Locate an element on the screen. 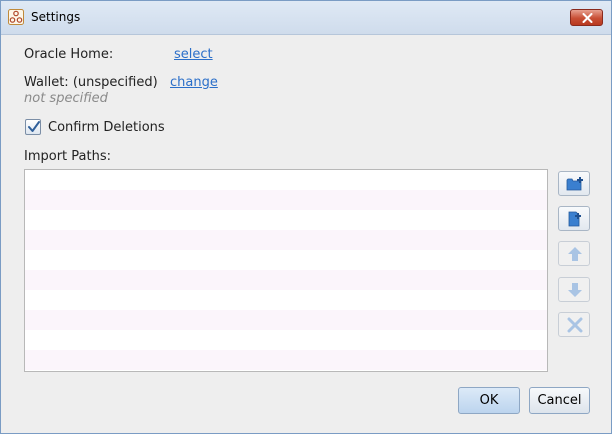  arrow-down-icon is located at coordinates (575, 290).